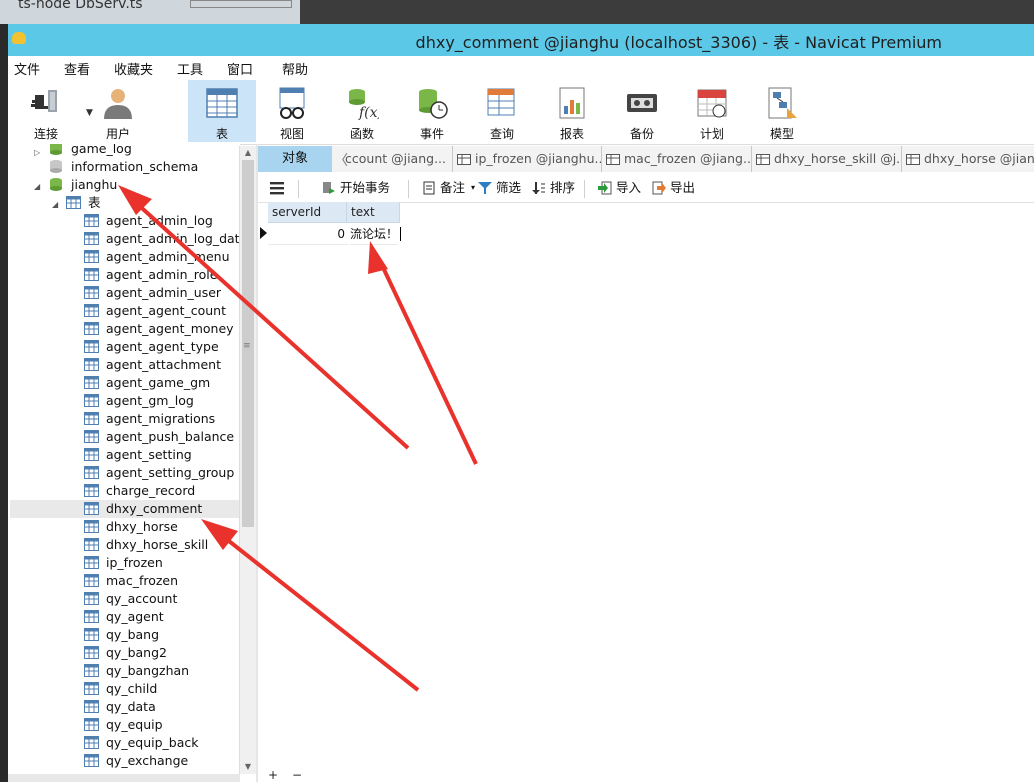 This screenshot has width=1034, height=782. I want to click on tree-table-item: qy_bangzhan, so click(161, 671).